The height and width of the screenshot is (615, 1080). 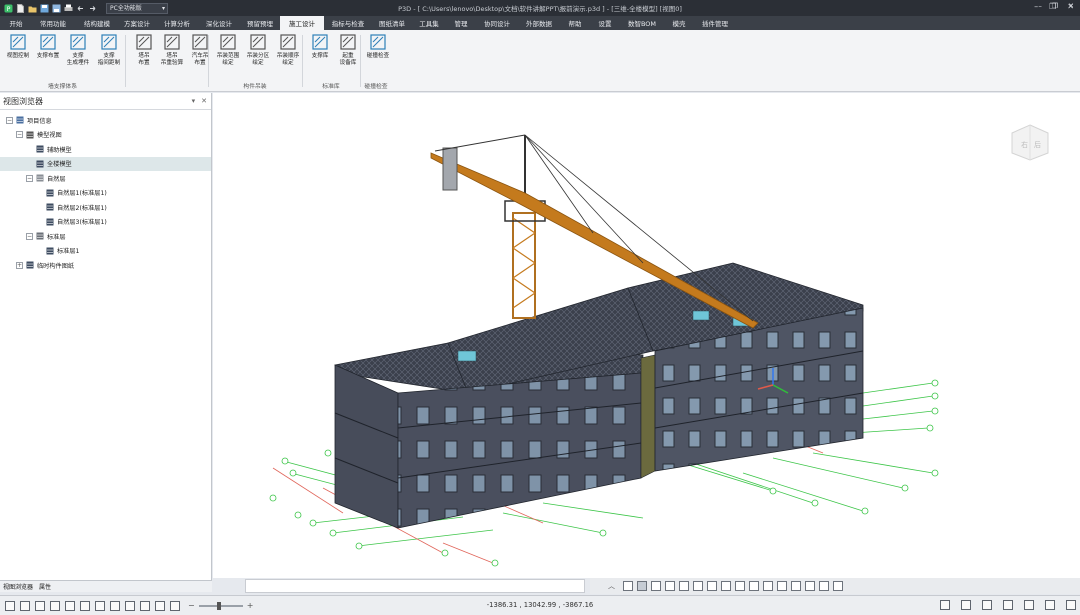 What do you see at coordinates (204, 101) in the screenshot?
I see `panel-close-icon: ✕` at bounding box center [204, 101].